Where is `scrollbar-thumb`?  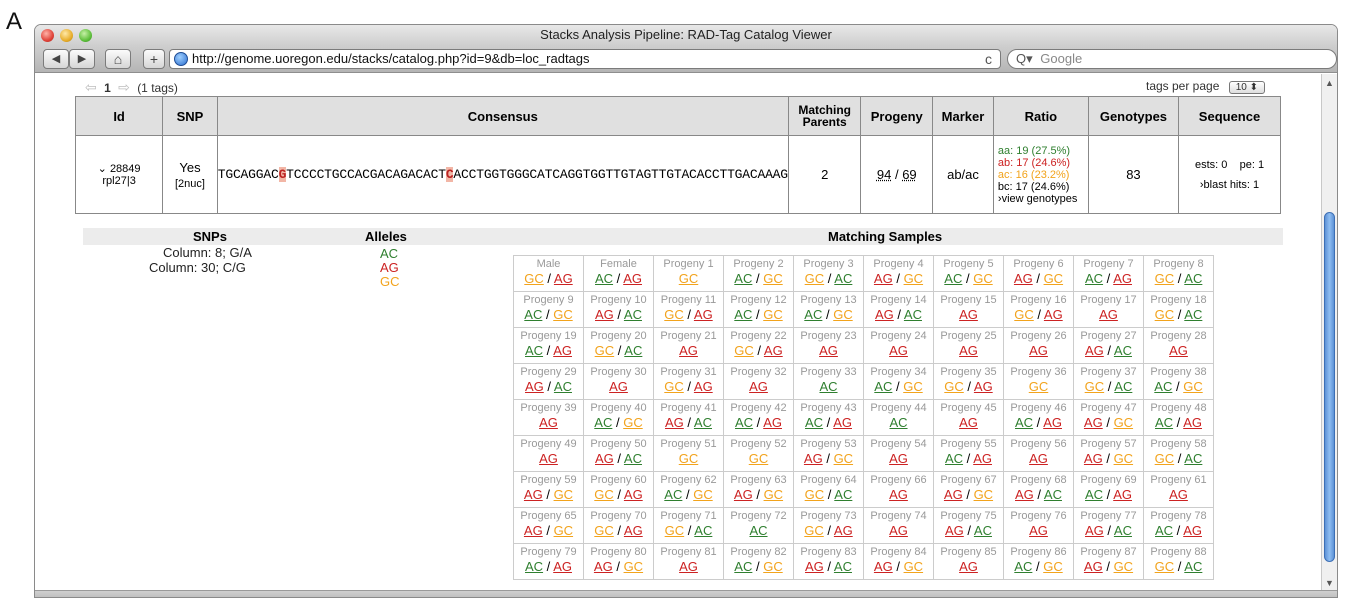 scrollbar-thumb is located at coordinates (1329, 387).